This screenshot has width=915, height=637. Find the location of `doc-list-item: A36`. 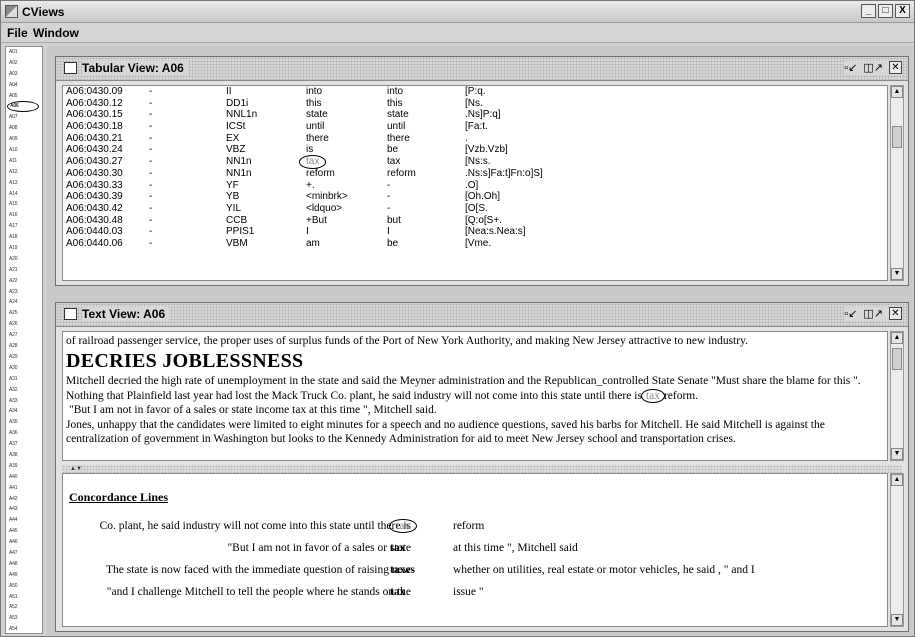

doc-list-item: A36 is located at coordinates (24, 433).